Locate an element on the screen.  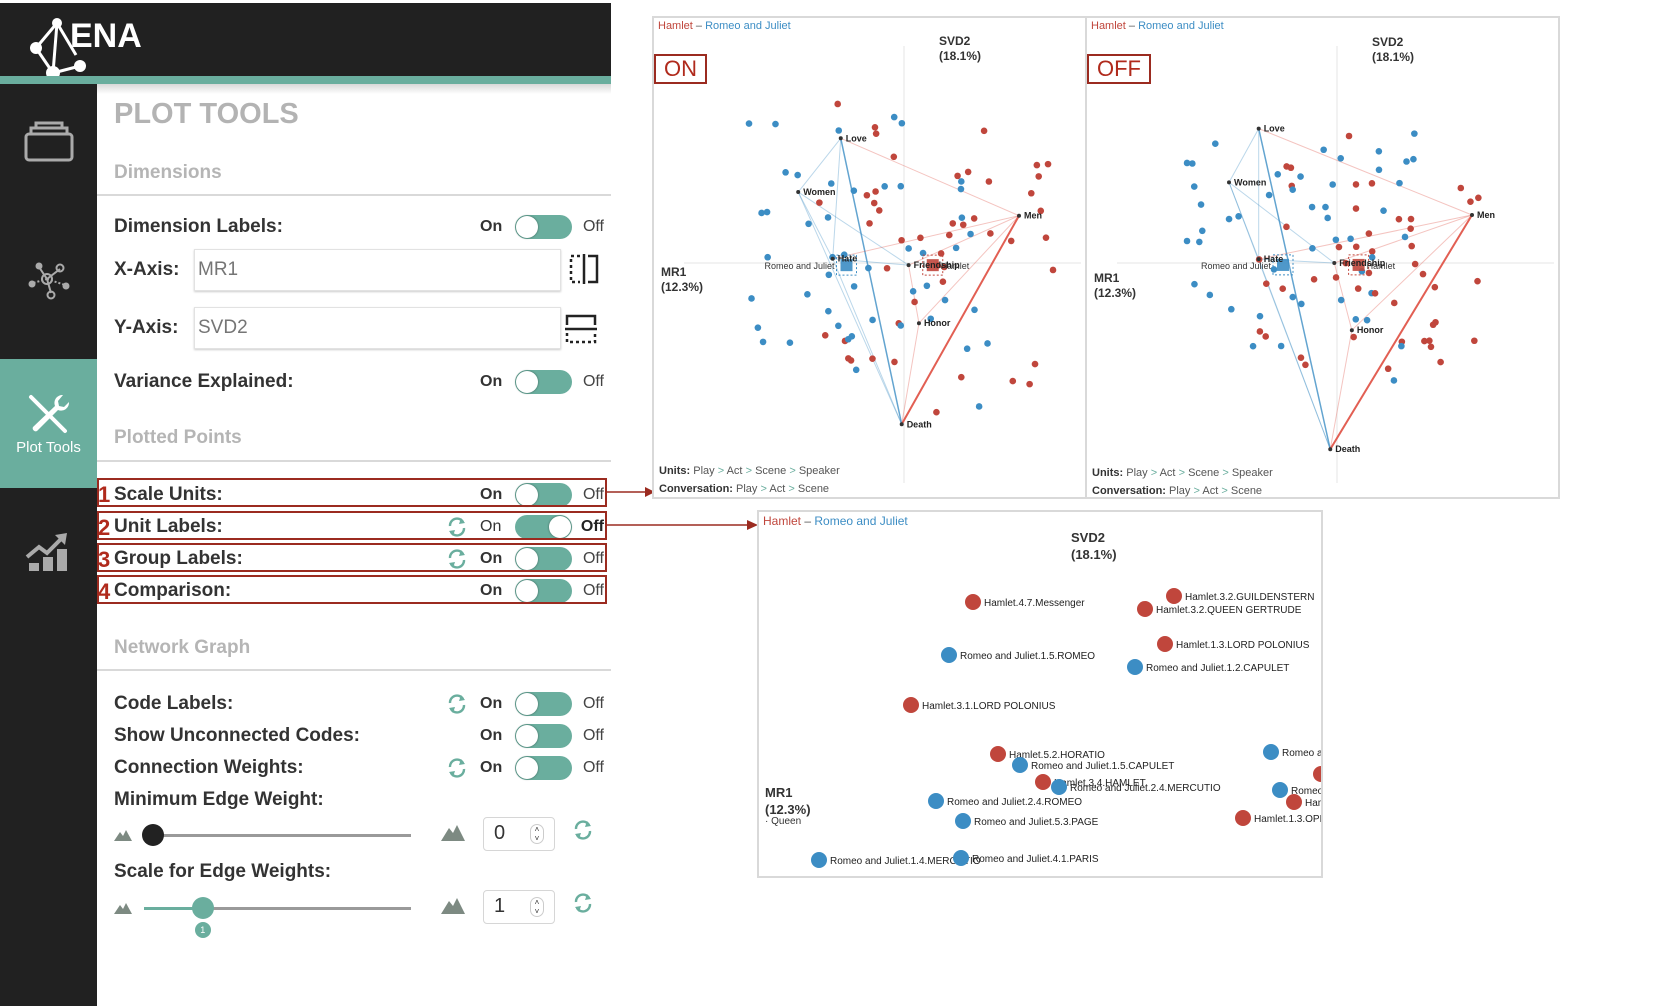
y-axis-input is located at coordinates (377, 328).